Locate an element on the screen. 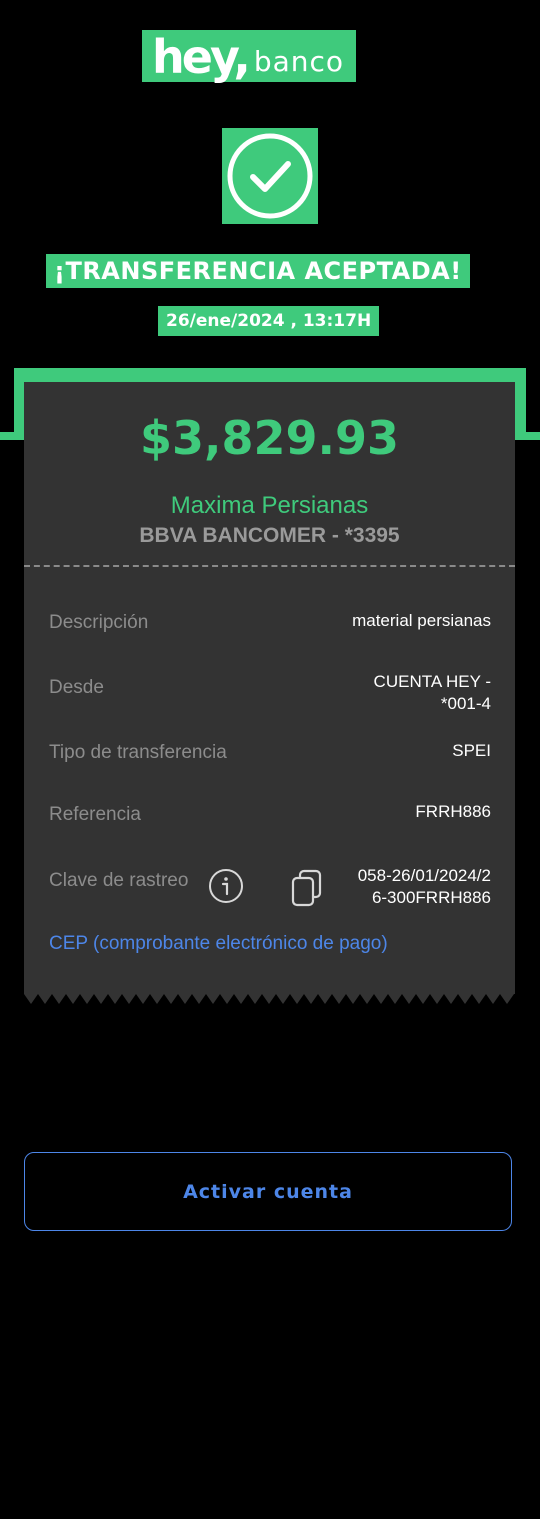 The width and height of the screenshot is (540, 1519). tracking-key-label: Clave de rastreo is located at coordinates (119, 880).